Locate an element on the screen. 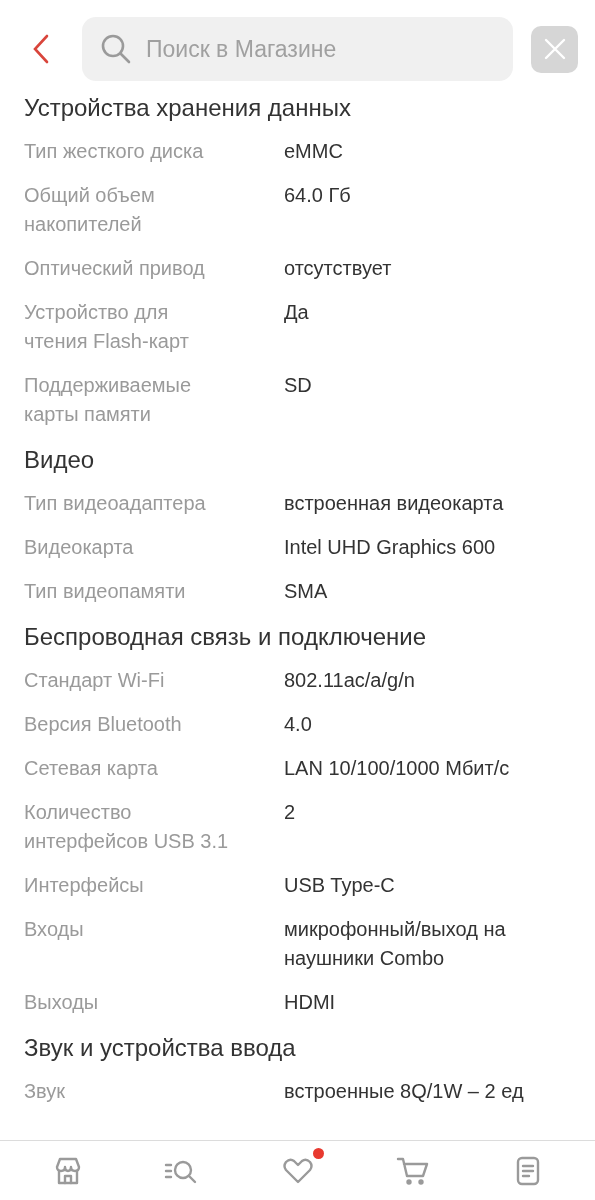  spec-value: Да is located at coordinates (296, 312).